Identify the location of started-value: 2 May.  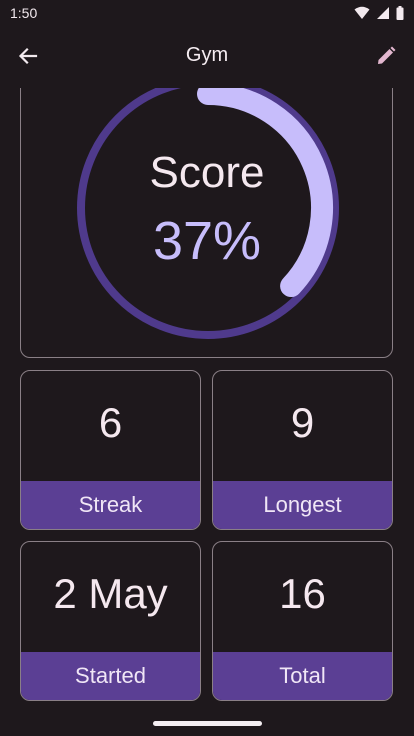
(110, 593).